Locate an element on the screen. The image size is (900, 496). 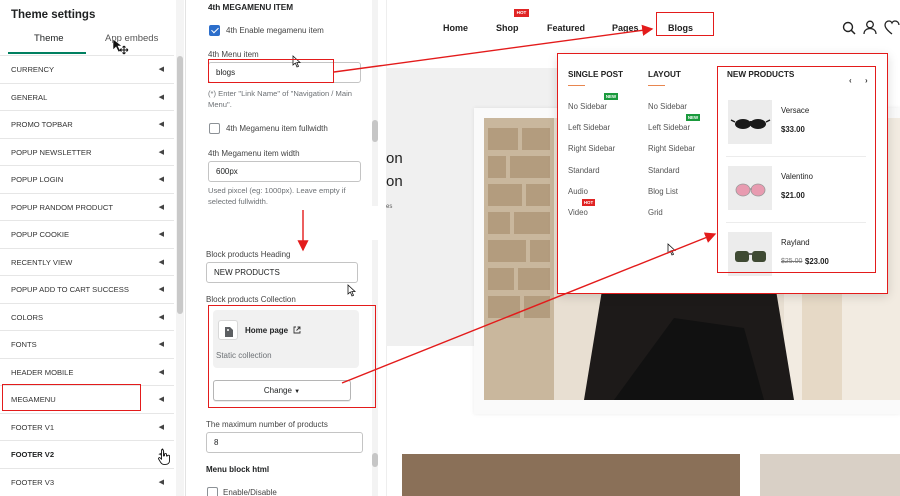
caret-down-icon: ▼ is located at coordinates (297, 392).